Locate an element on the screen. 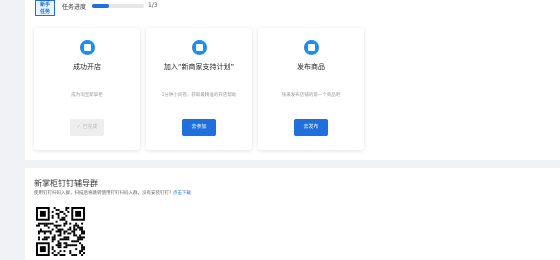 The width and height of the screenshot is (560, 260). completed-button: ✓ 已完成 is located at coordinates (87, 127).